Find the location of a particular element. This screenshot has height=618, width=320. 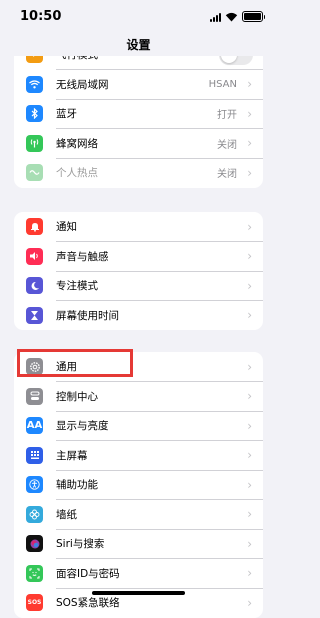

status-icons is located at coordinates (237, 16).